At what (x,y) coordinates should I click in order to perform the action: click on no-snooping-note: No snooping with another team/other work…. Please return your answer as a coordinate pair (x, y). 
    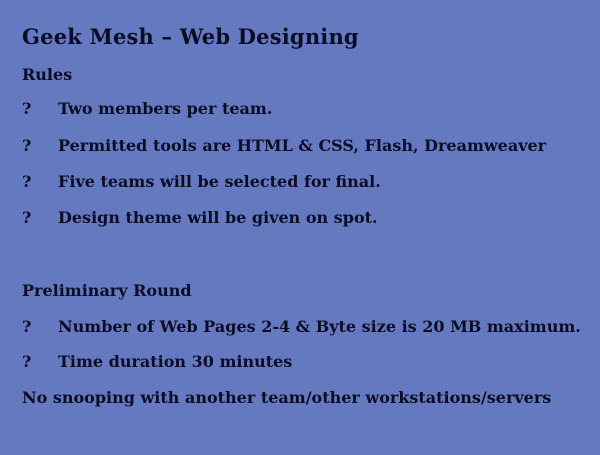
    Looking at the image, I should click on (287, 397).